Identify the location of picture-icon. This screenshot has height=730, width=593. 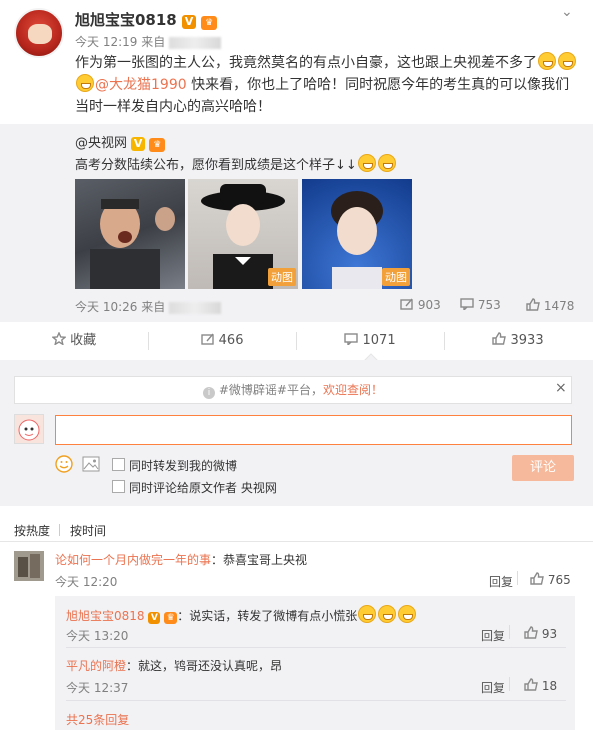
(91, 464).